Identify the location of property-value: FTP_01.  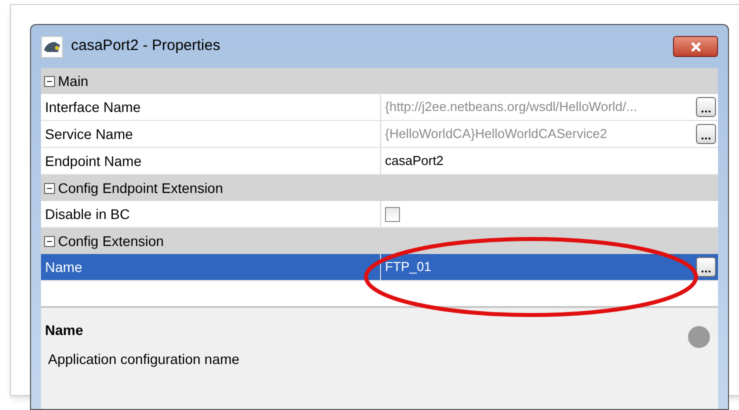
(408, 267).